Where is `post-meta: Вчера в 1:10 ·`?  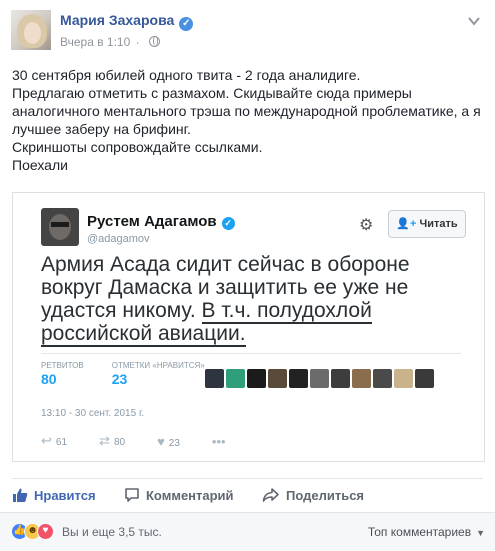 post-meta: Вчера в 1:10 · is located at coordinates (110, 42).